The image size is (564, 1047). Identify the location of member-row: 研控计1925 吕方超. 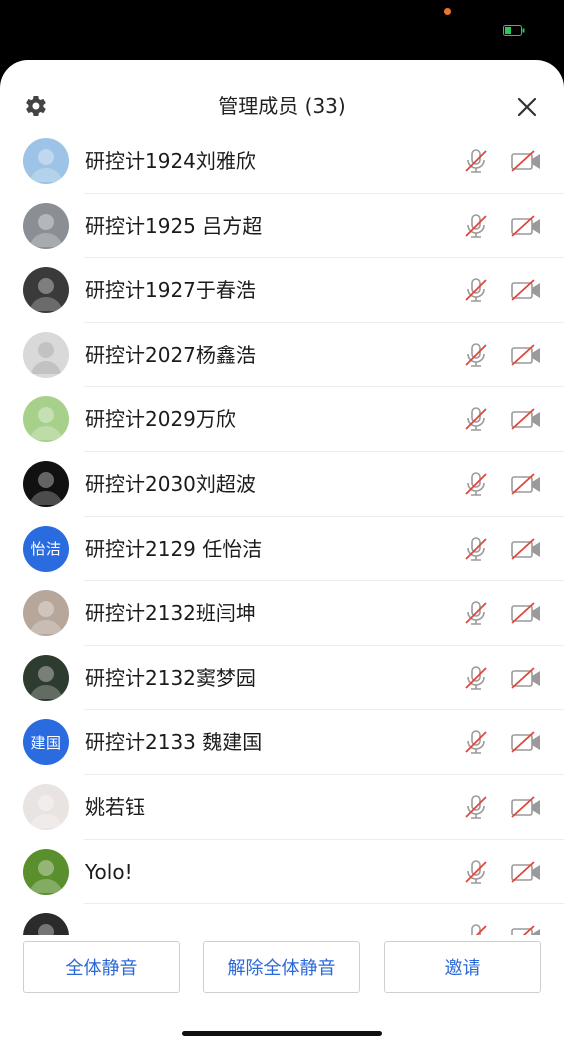
(282, 226).